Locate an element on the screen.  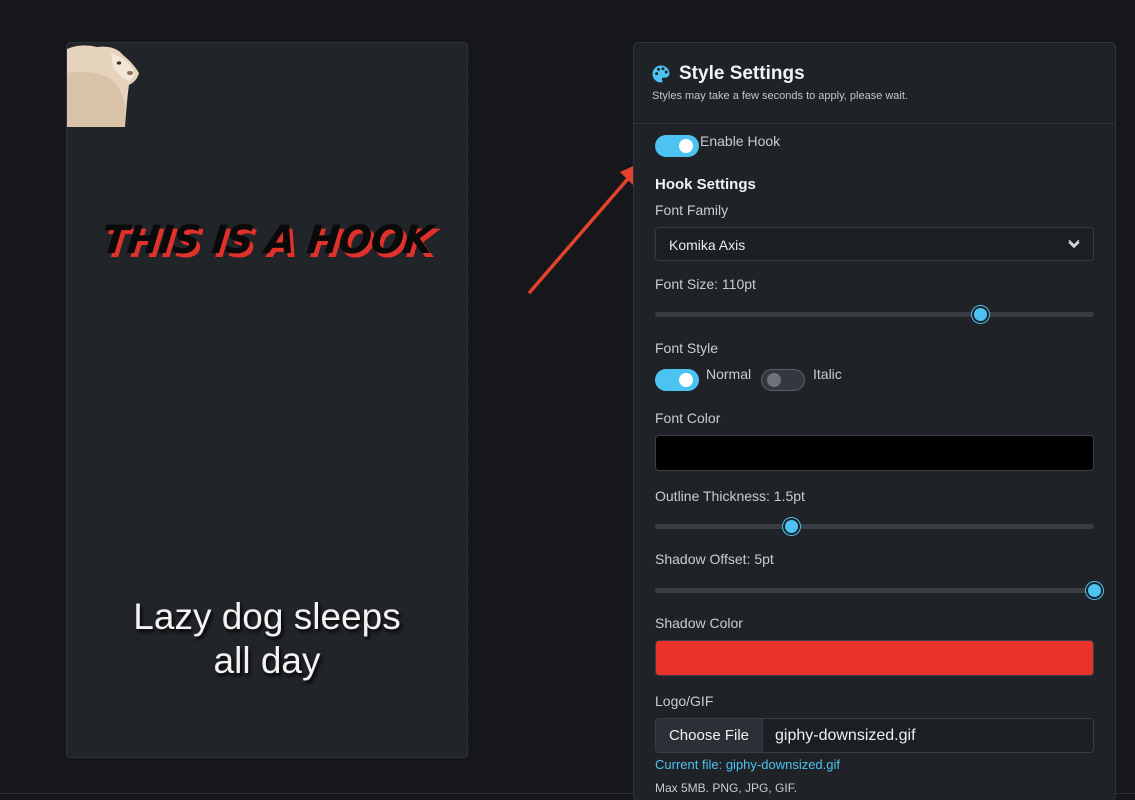
italic-style-toggle is located at coordinates (783, 380).